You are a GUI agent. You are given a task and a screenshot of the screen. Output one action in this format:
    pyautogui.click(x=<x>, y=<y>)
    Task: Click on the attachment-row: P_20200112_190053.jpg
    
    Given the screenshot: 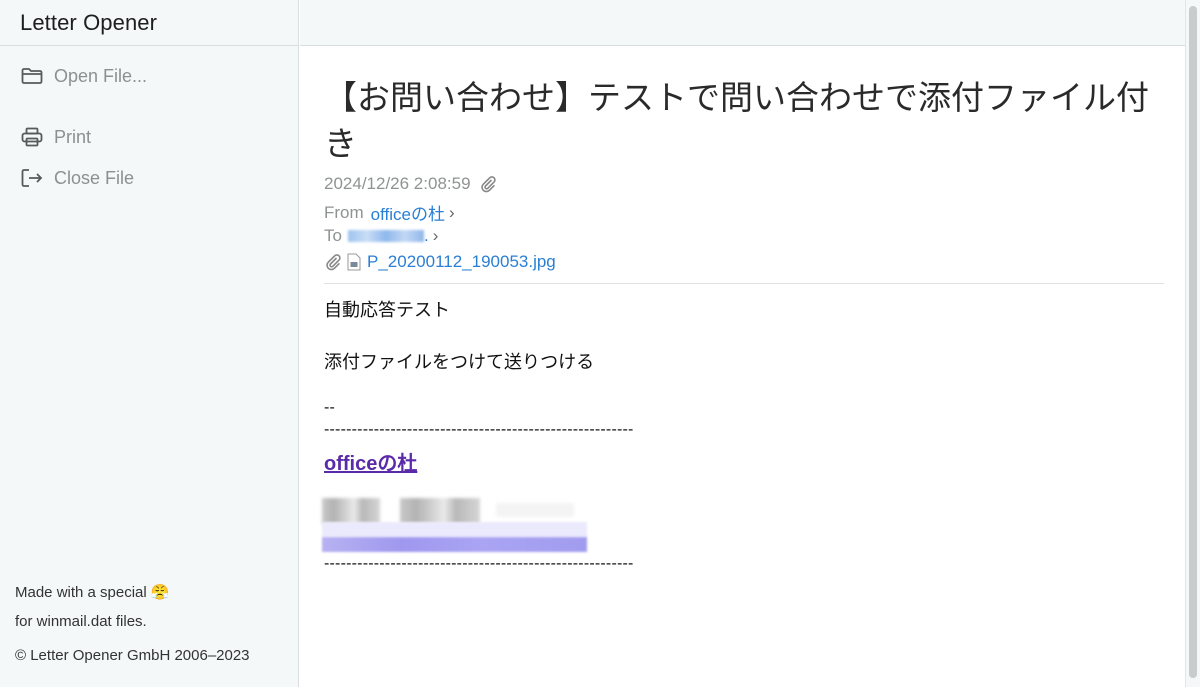 What is the action you would take?
    pyautogui.click(x=440, y=262)
    